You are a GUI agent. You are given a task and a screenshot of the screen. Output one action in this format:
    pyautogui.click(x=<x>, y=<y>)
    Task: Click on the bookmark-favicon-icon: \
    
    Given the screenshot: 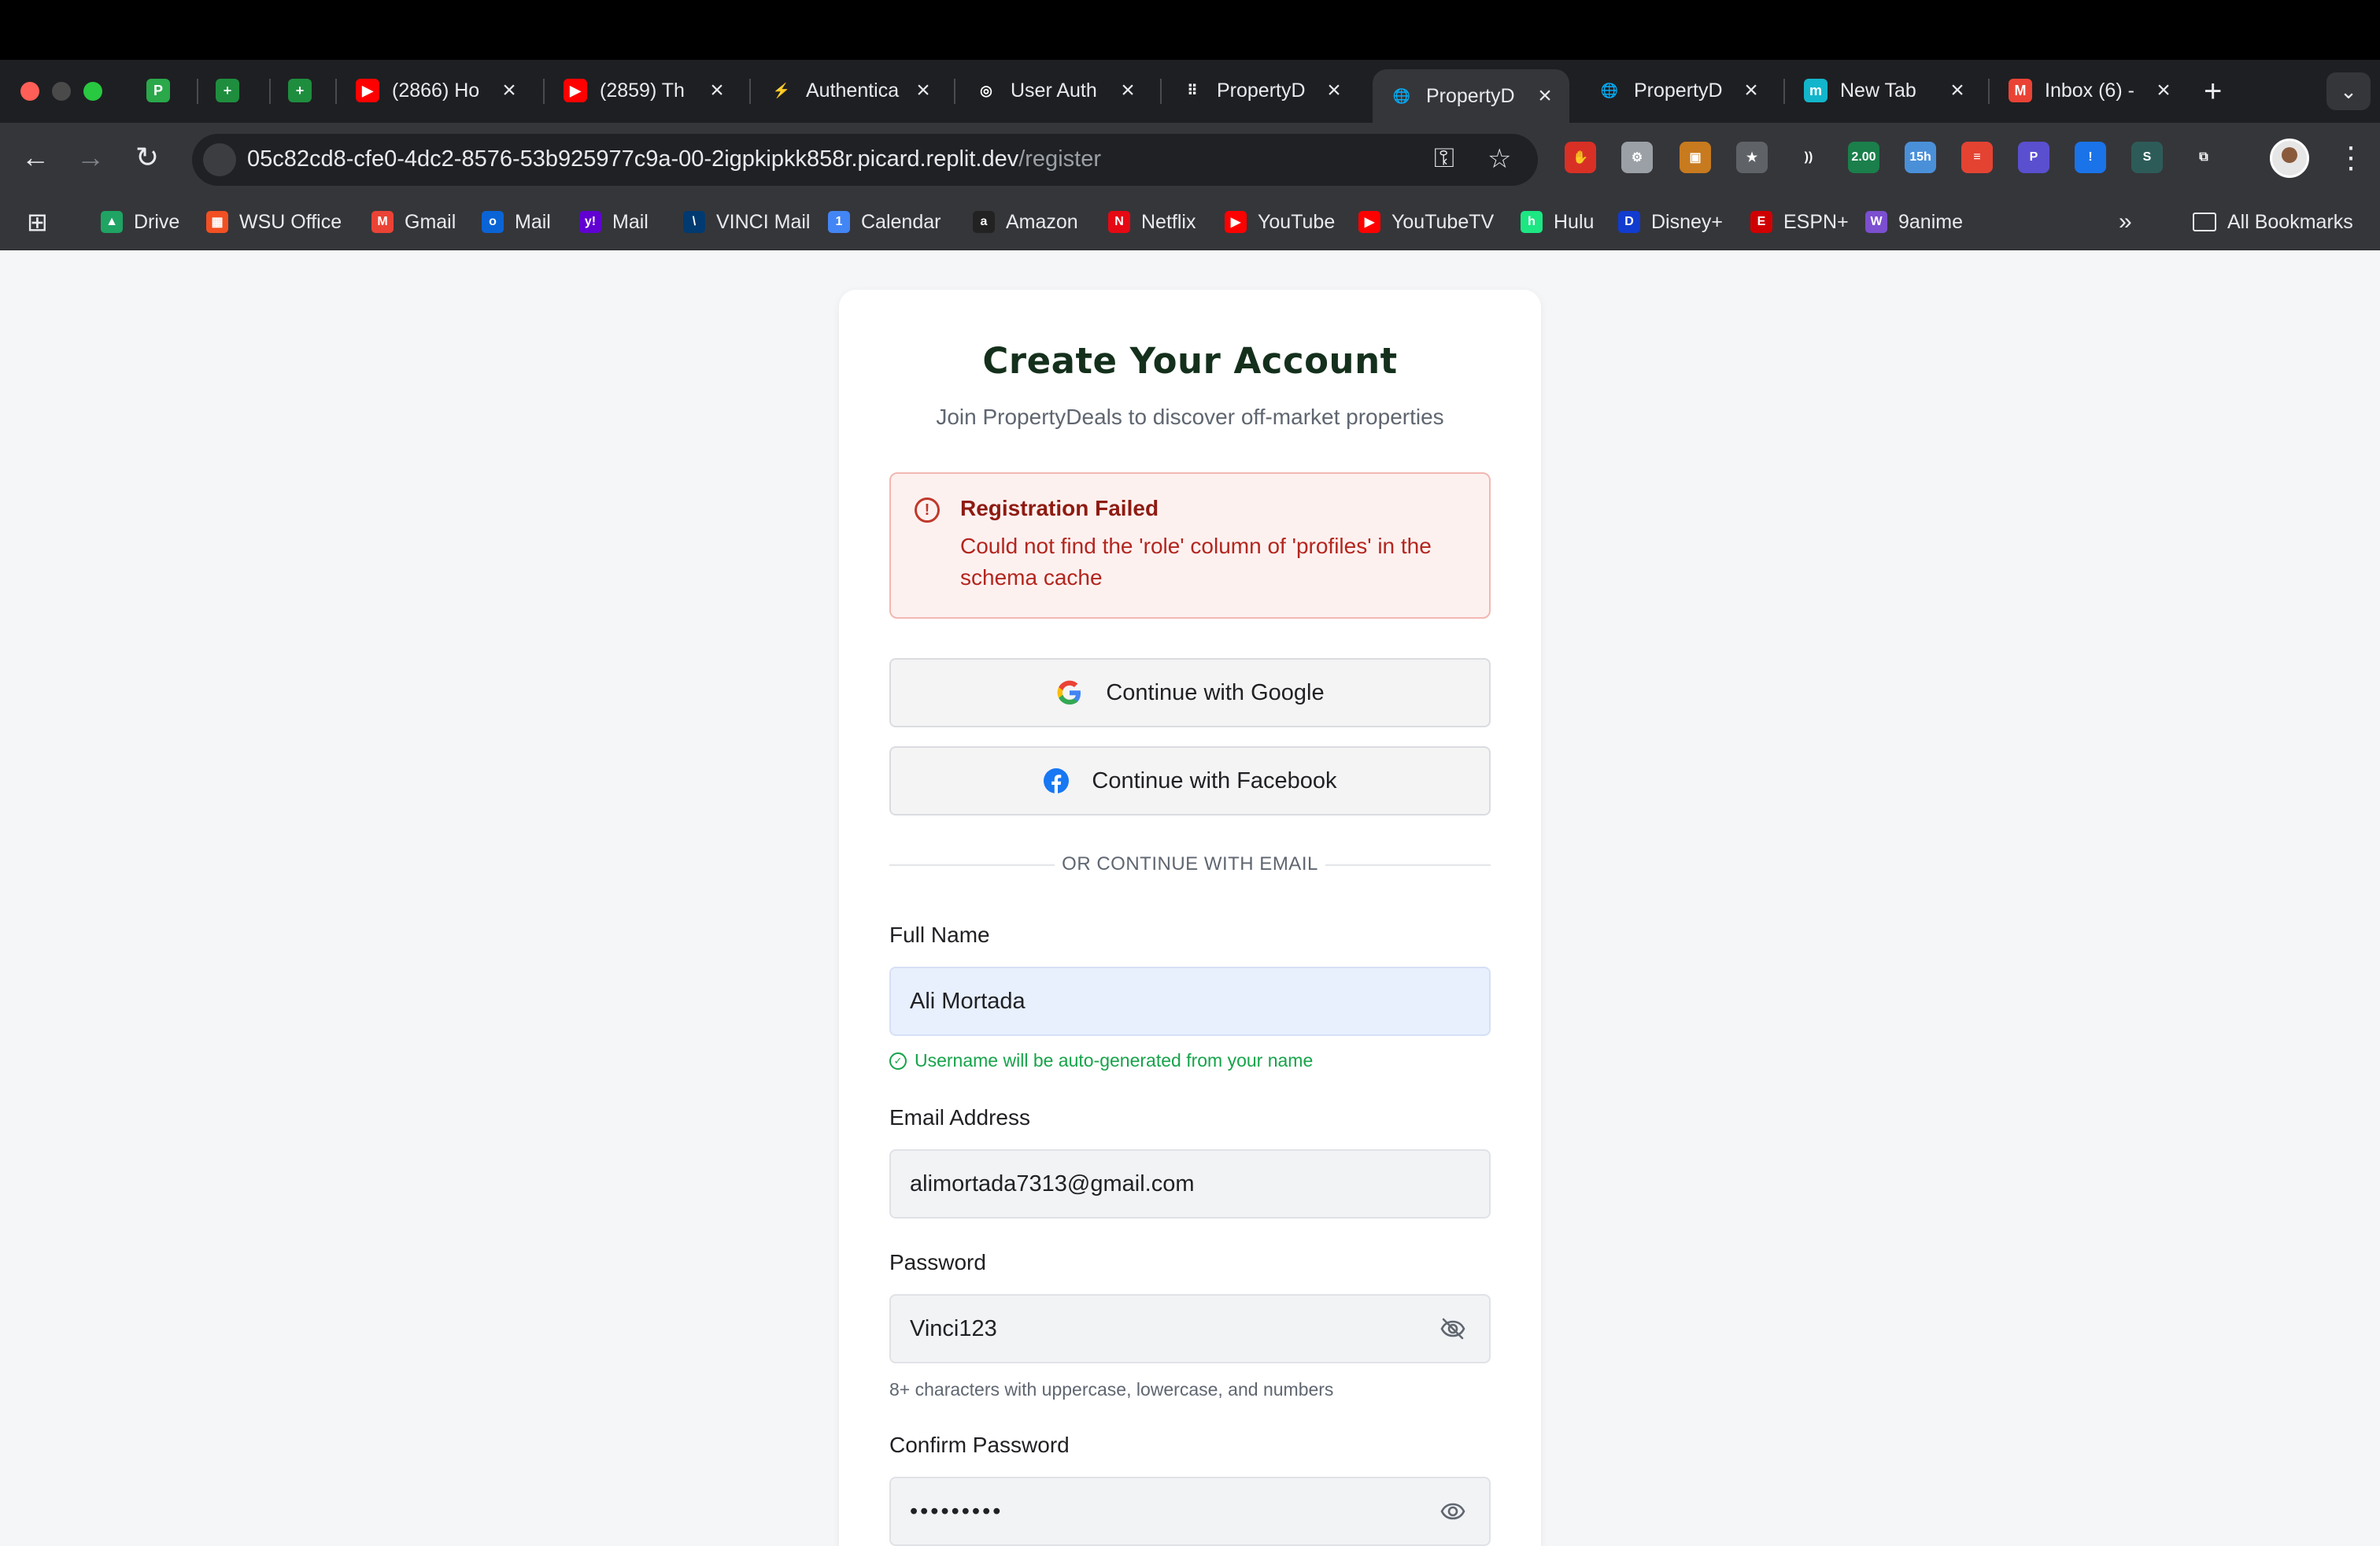 What is the action you would take?
    pyautogui.click(x=694, y=222)
    